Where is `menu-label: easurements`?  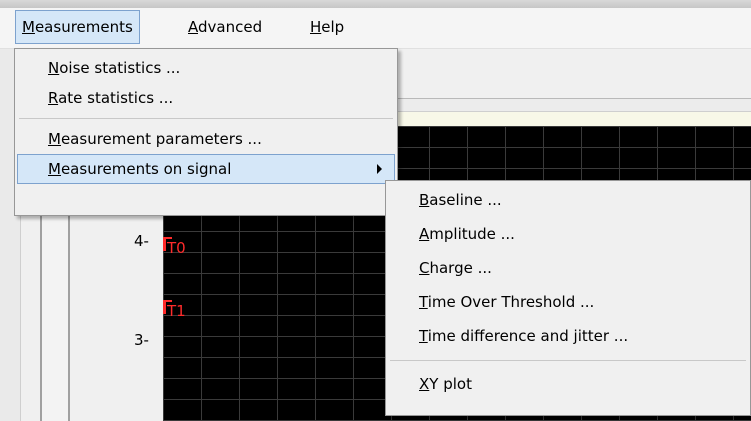 menu-label: easurements is located at coordinates (83, 27).